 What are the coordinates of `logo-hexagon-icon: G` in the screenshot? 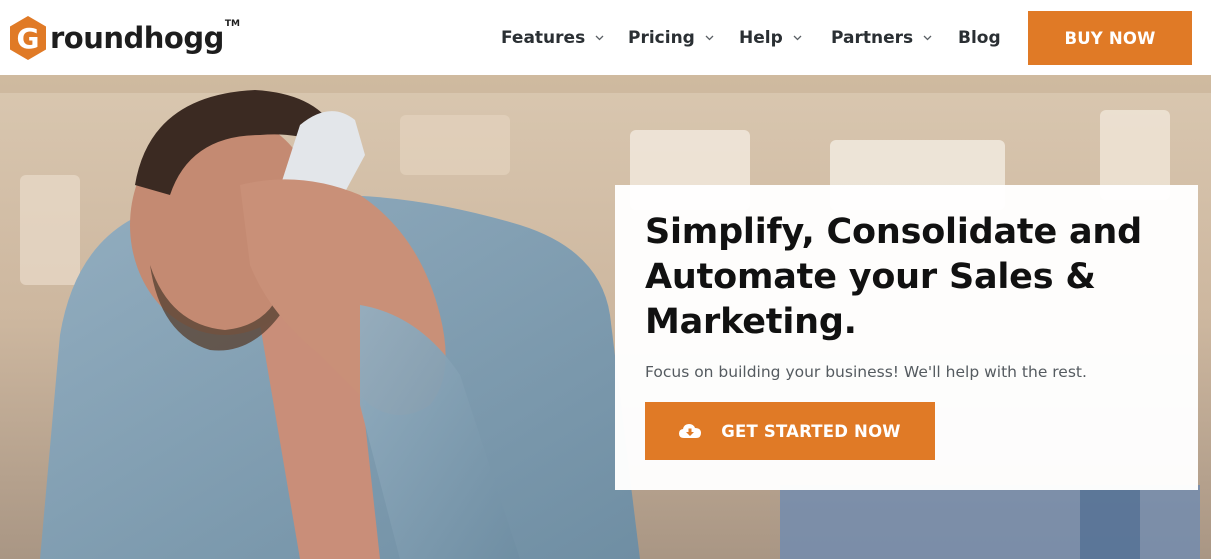 It's located at (28, 38).